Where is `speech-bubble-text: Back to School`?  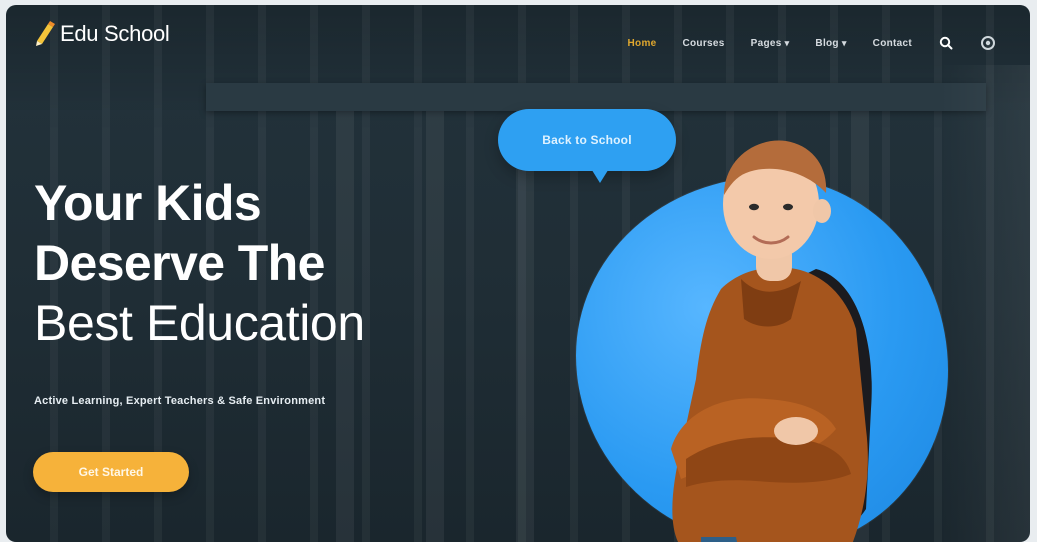
speech-bubble-text: Back to School is located at coordinates (587, 140).